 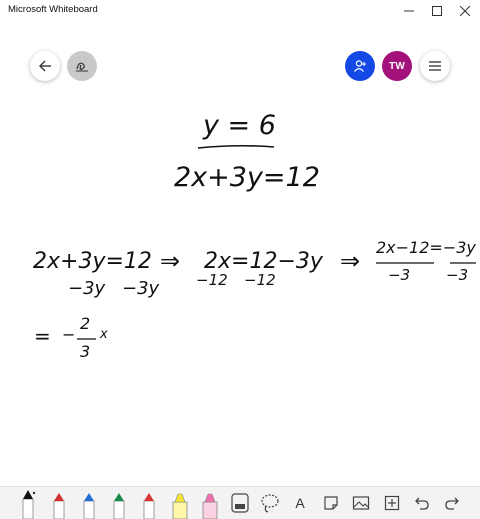 I want to click on ink-fraction-denominator-right: −3, so click(x=457, y=275).